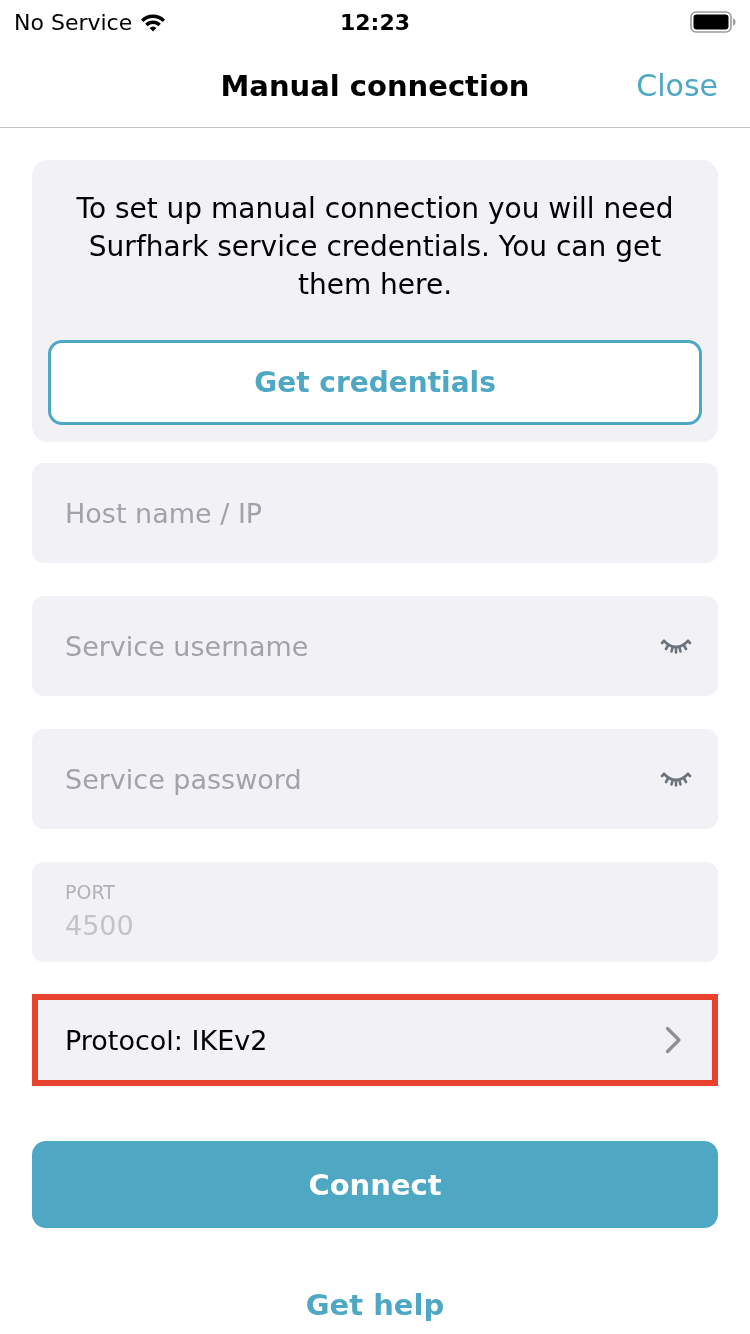  What do you see at coordinates (375, 85) in the screenshot?
I see `screen-title: Manual connection` at bounding box center [375, 85].